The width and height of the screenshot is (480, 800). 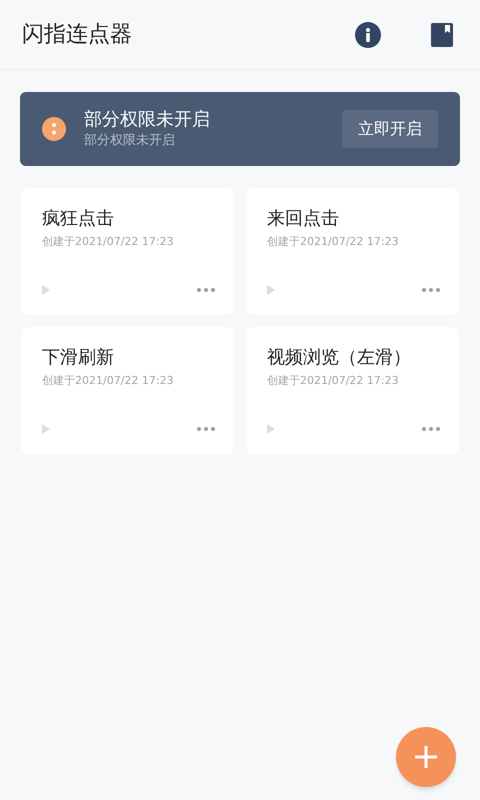 What do you see at coordinates (368, 35) in the screenshot?
I see `info-icon` at bounding box center [368, 35].